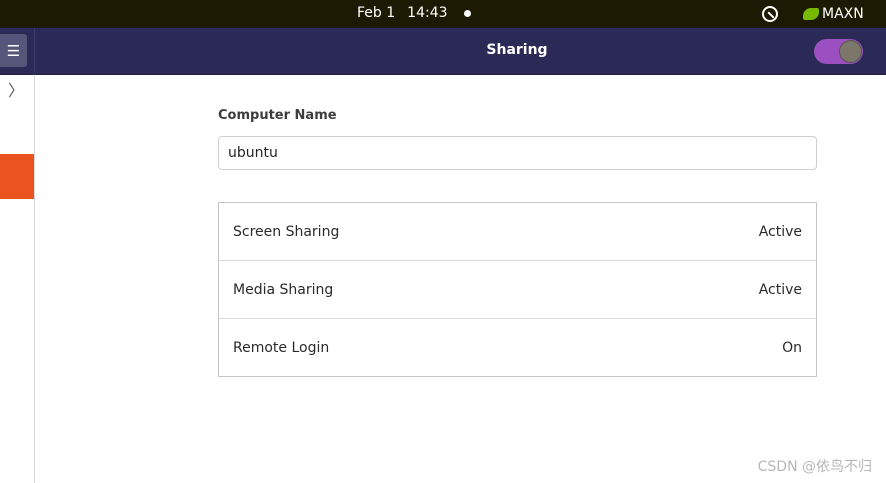  What do you see at coordinates (811, 14) in the screenshot?
I see `nvidia-icon` at bounding box center [811, 14].